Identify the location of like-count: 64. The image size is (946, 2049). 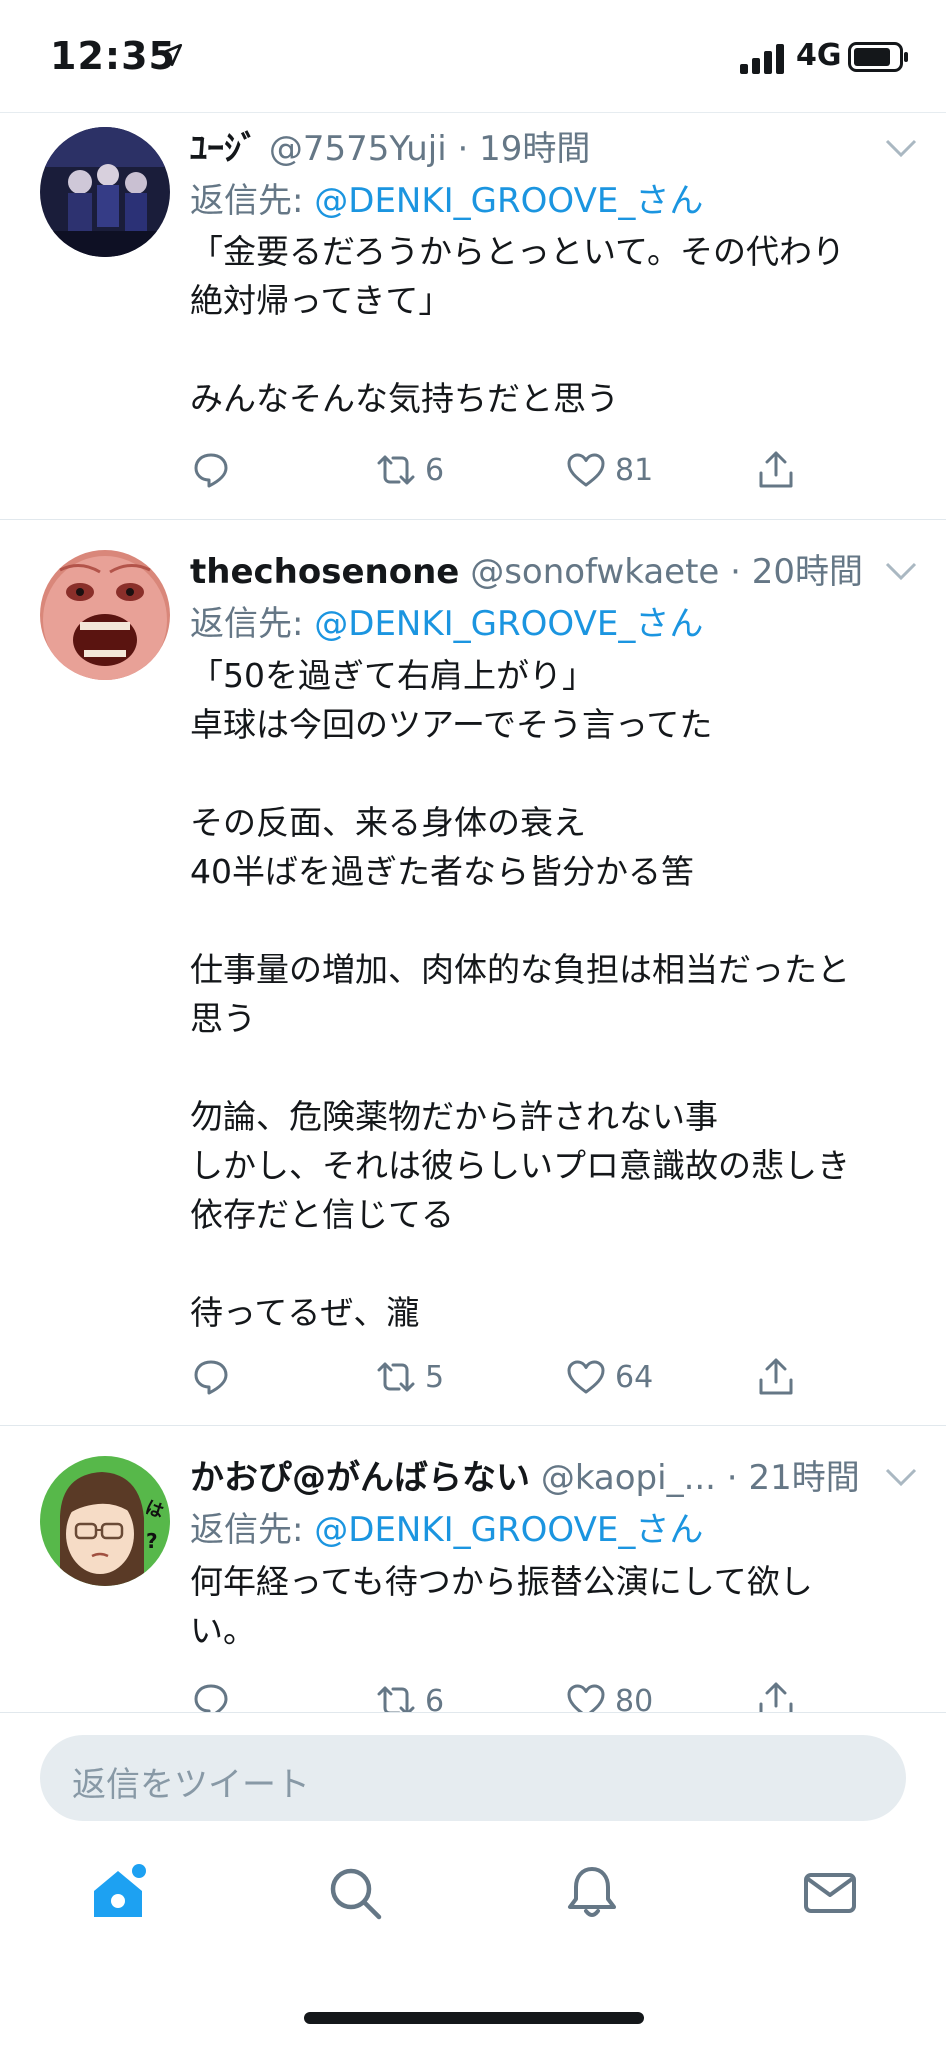
(634, 1377).